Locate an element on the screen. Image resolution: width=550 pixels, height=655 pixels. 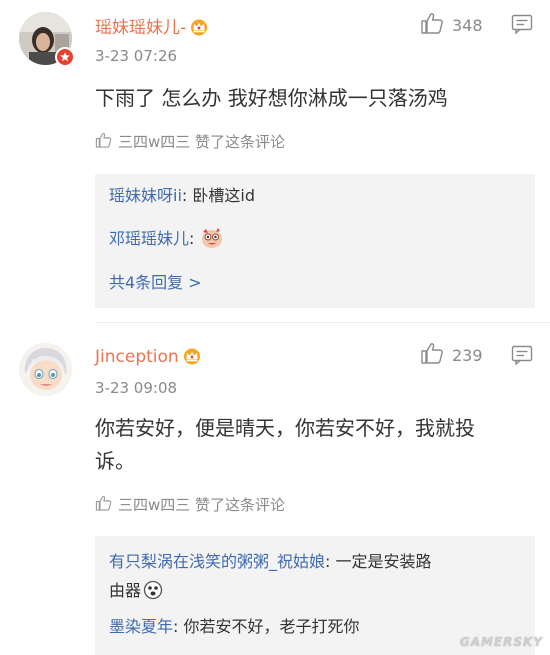
avatar is located at coordinates (45, 369).